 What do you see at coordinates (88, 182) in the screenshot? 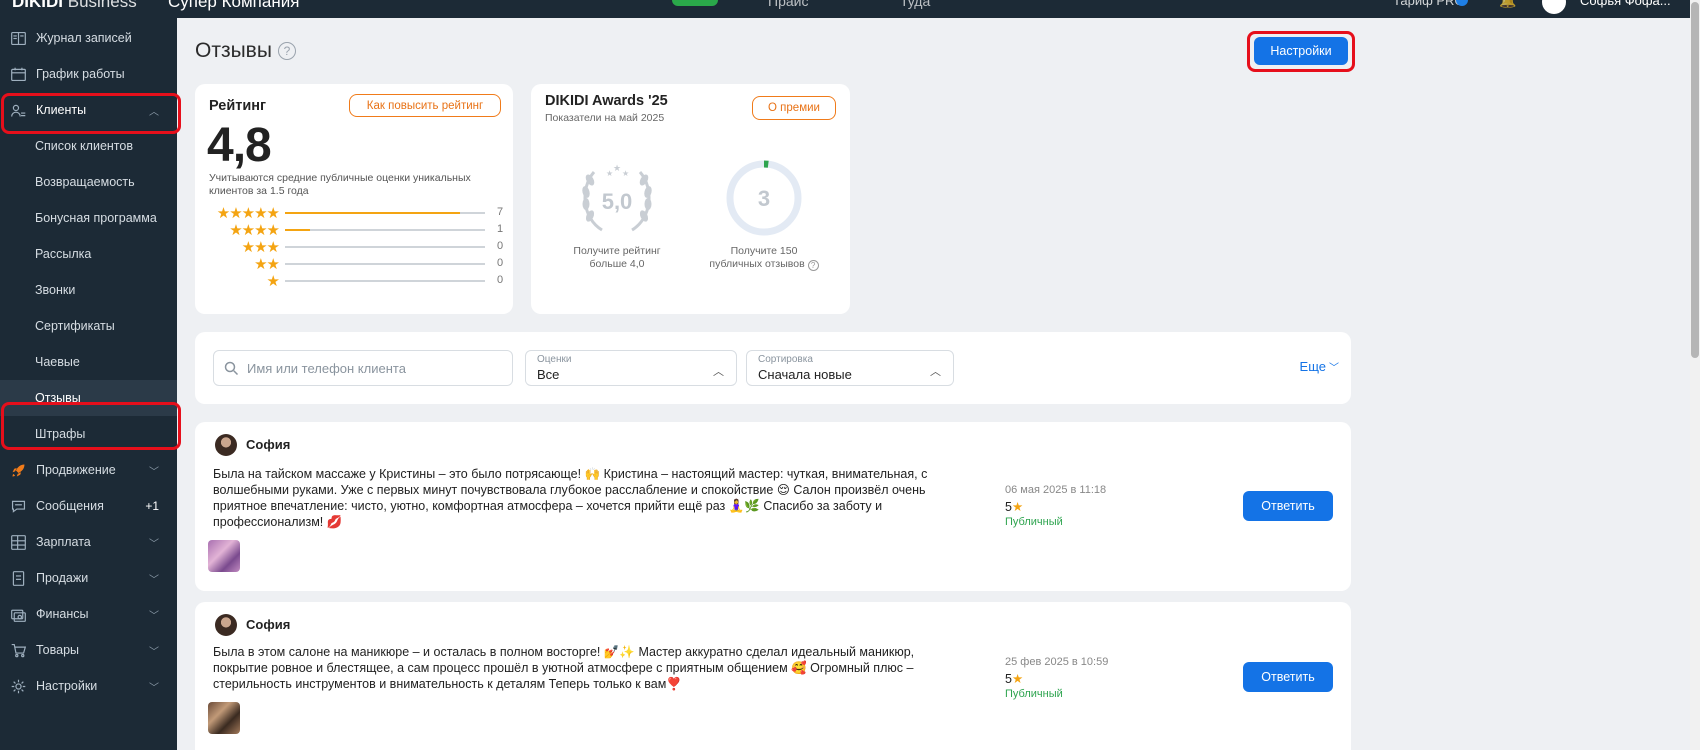
I see `sidebar-item-retention: Возвращаемость` at bounding box center [88, 182].